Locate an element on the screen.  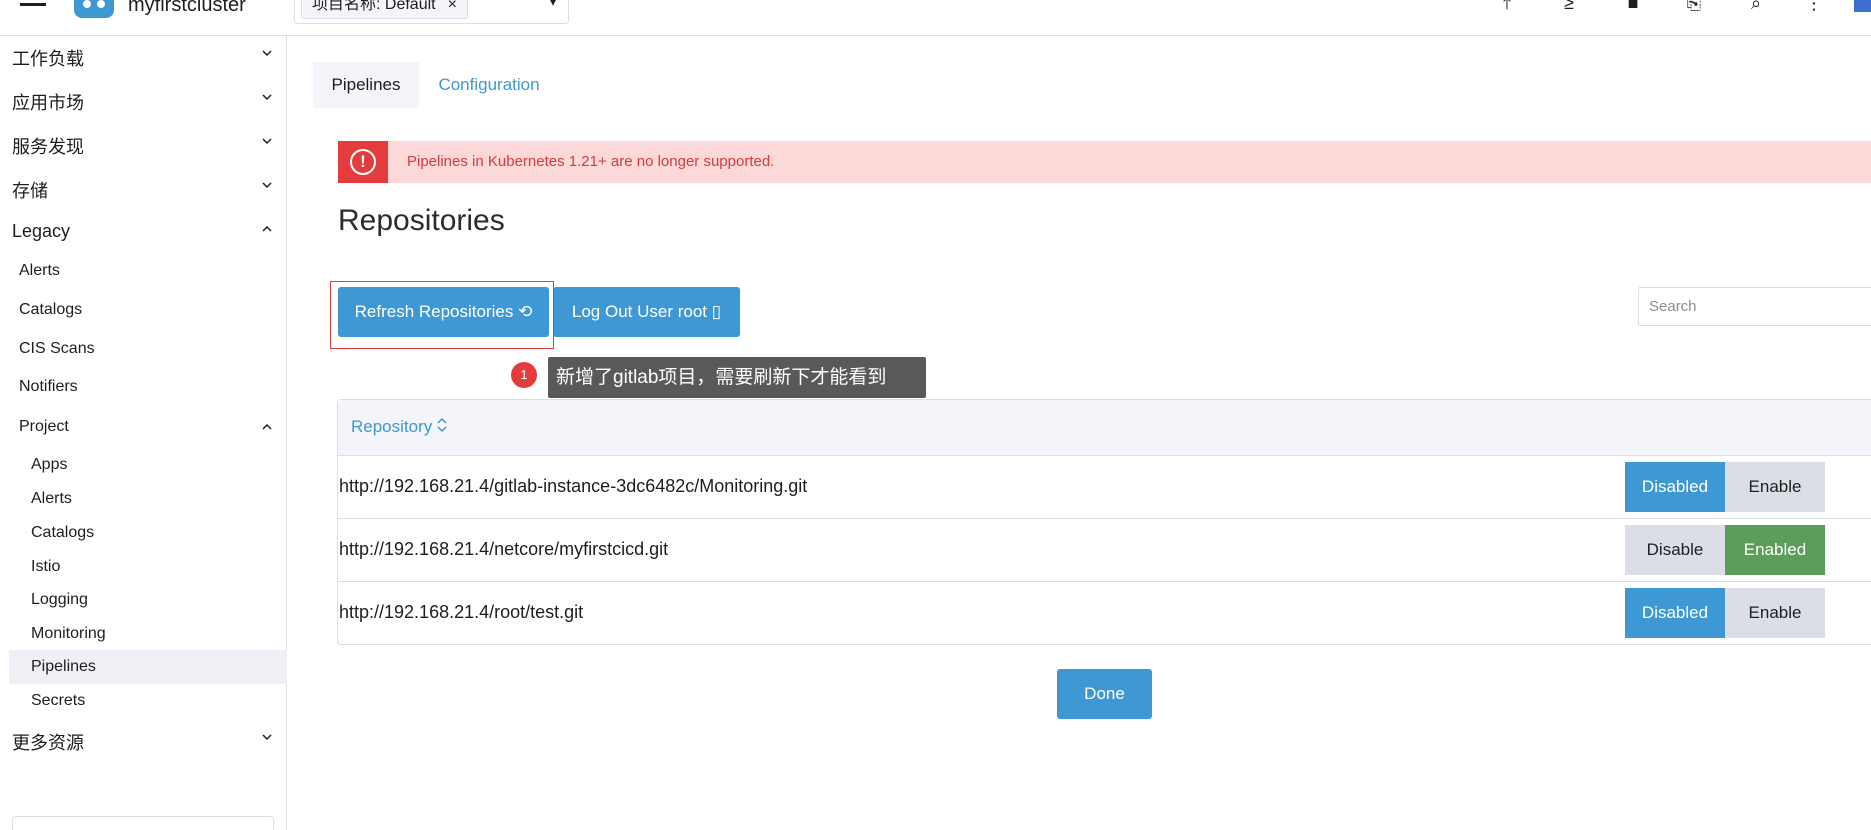
enable-toggle: Disable Enabled is located at coordinates (1725, 550).